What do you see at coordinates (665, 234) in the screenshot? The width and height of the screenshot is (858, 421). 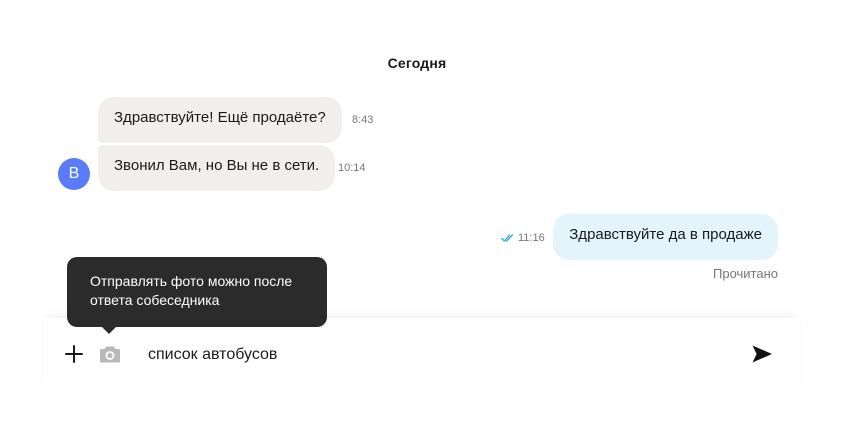 I see `message-text: Здравствуйте да в продаже` at bounding box center [665, 234].